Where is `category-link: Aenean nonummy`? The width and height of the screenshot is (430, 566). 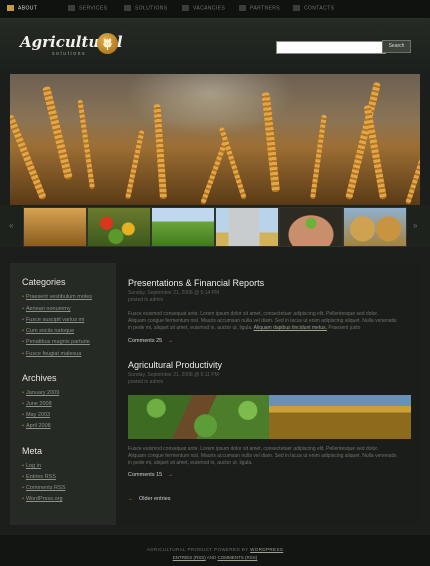
category-link: Aenean nonummy is located at coordinates (46, 309).